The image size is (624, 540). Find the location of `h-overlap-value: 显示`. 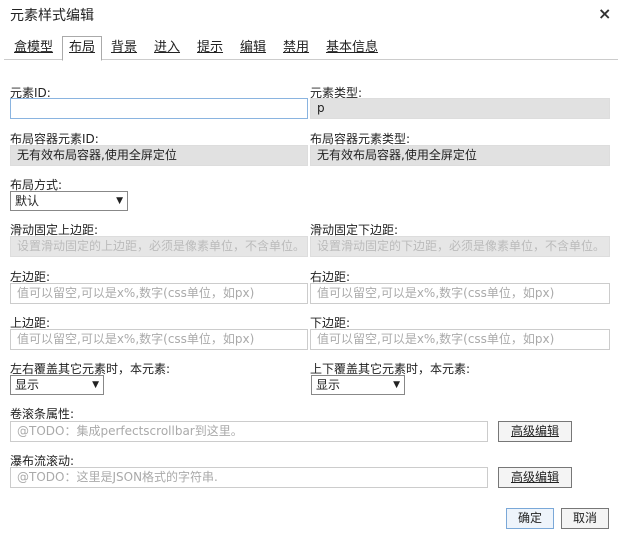

h-overlap-value: 显示 is located at coordinates (27, 385).